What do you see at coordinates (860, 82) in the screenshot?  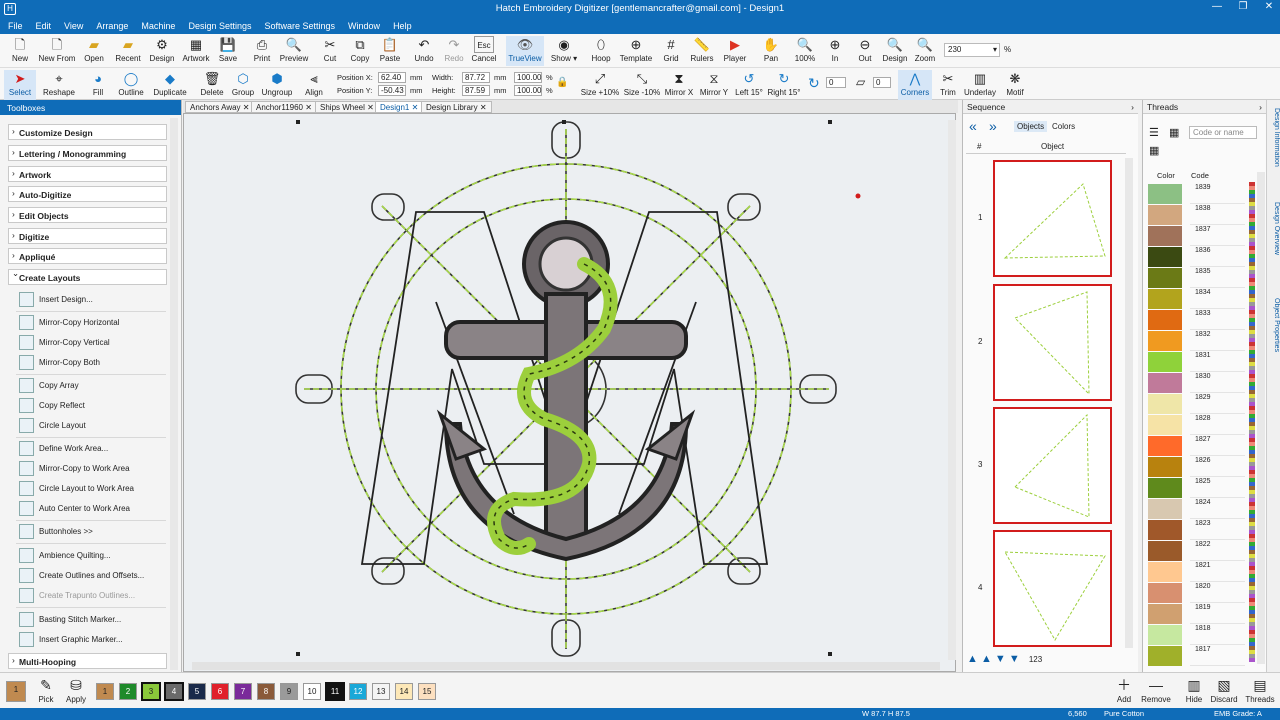 I see `skew-icon: ▱` at bounding box center [860, 82].